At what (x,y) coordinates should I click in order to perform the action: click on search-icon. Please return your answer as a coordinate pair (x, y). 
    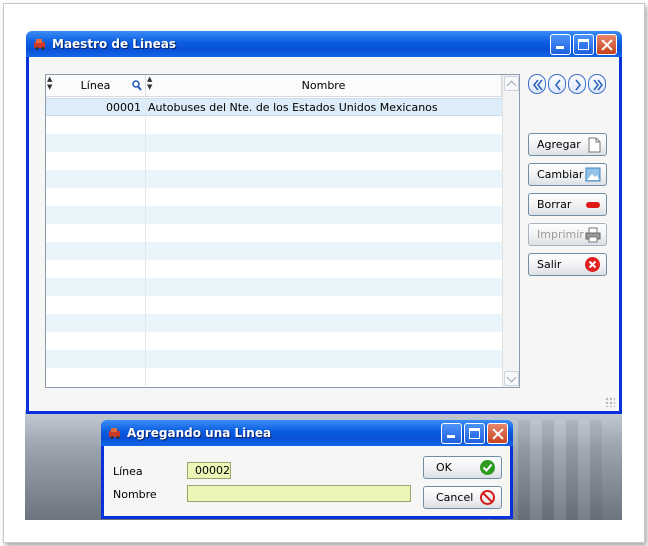
    Looking at the image, I should click on (137, 85).